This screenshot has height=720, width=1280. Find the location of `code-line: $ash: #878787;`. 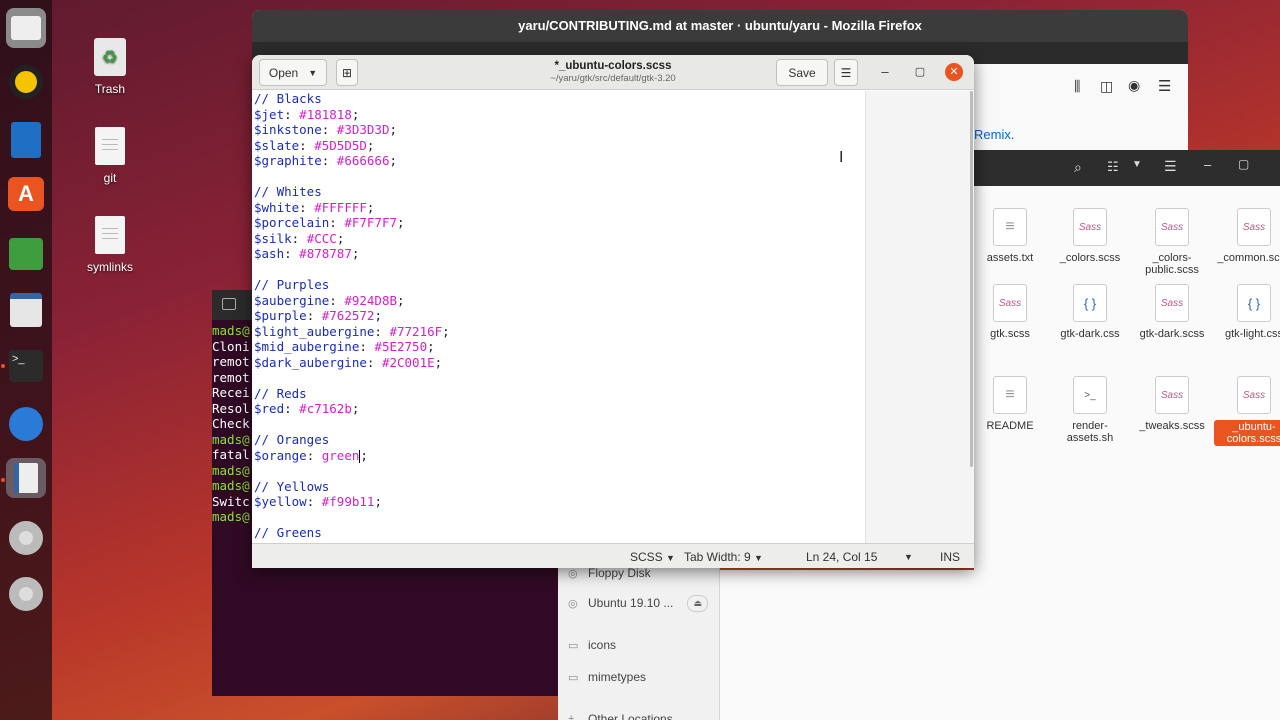

code-line: $ash: #878787; is located at coordinates (307, 253).